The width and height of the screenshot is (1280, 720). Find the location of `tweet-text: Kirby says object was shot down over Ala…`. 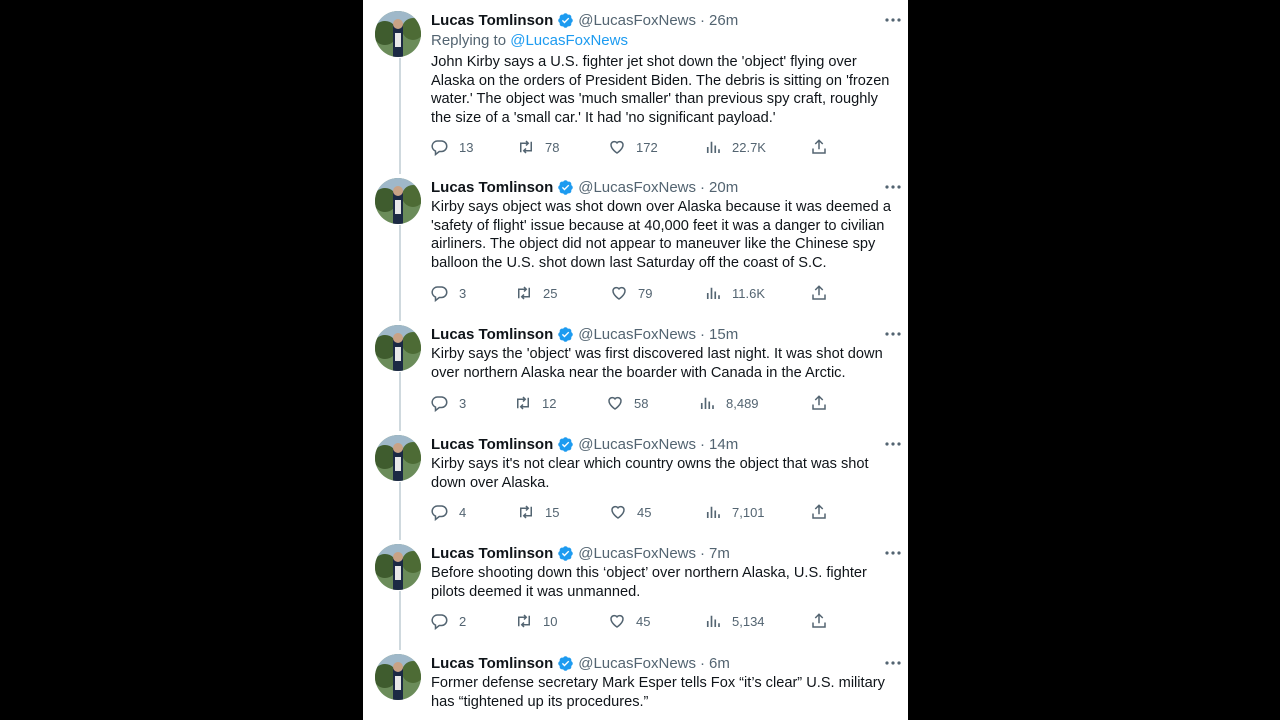

tweet-text: Kirby says object was shot down over Ala… is located at coordinates (661, 235).